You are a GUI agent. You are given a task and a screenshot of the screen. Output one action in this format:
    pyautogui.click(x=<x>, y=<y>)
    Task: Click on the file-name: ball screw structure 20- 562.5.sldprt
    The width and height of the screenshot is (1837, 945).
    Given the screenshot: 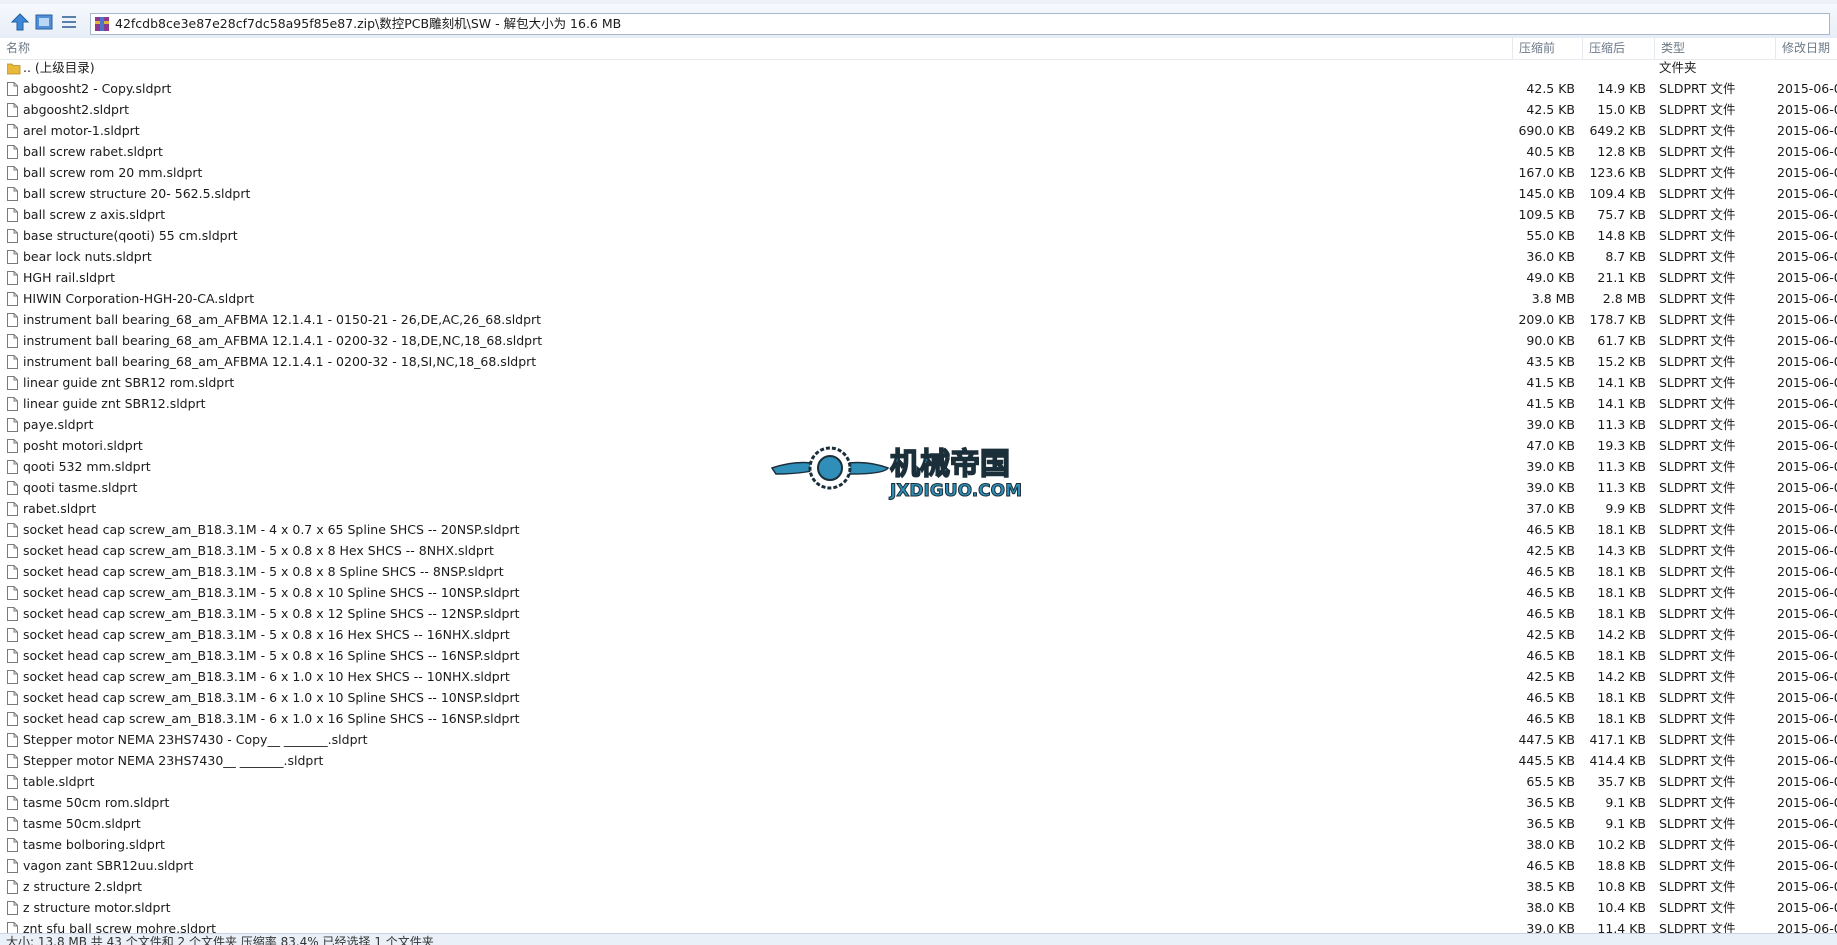 What is the action you would take?
    pyautogui.click(x=137, y=193)
    